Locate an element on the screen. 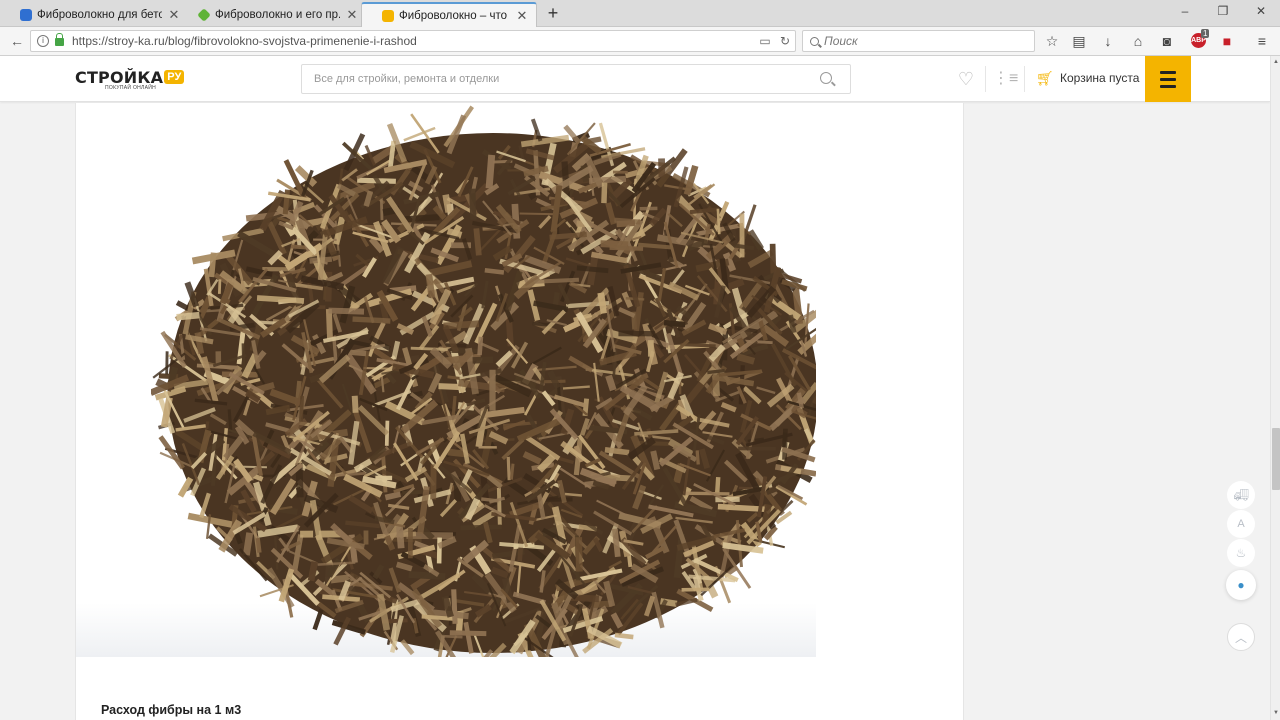 The image size is (1280, 720). adblock-badge: 1 is located at coordinates (1205, 33).